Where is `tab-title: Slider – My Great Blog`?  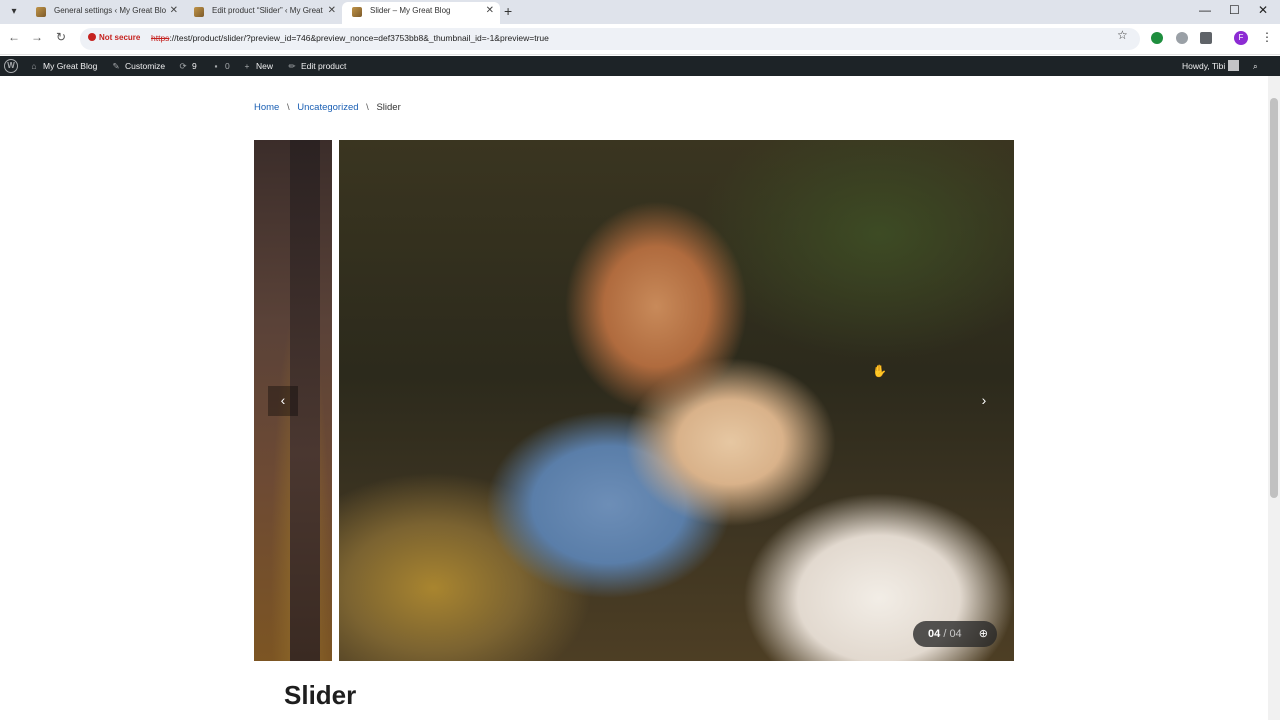 tab-title: Slider – My Great Blog is located at coordinates (410, 10).